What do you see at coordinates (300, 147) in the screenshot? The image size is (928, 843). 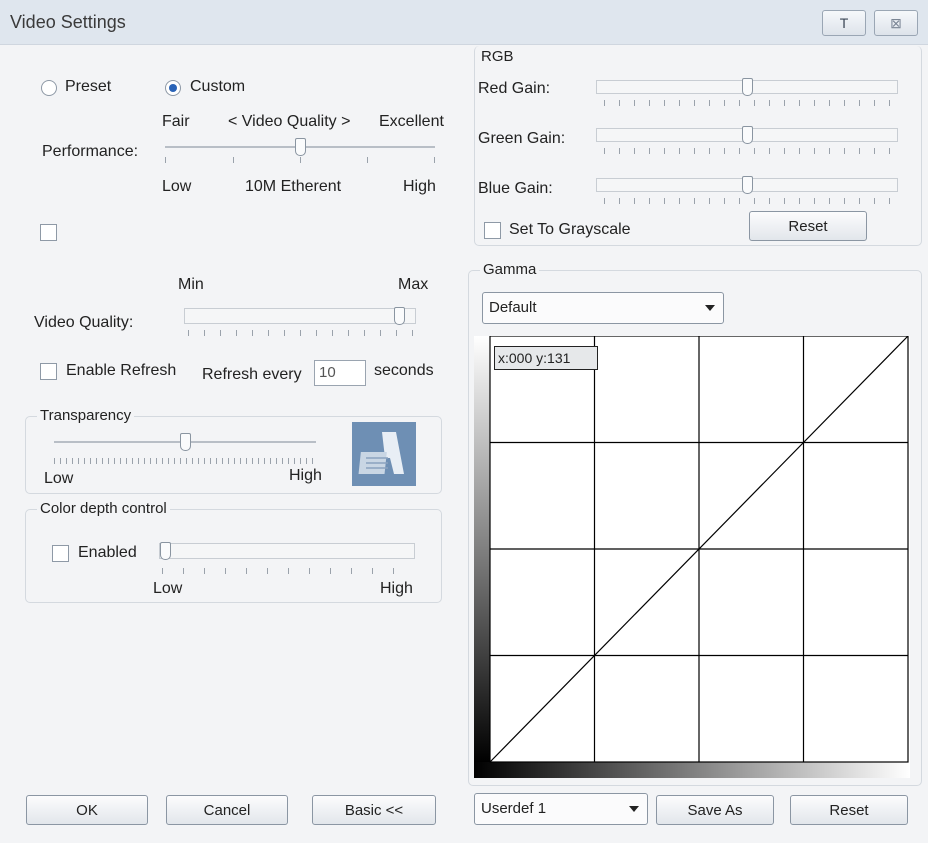 I see `performance-slider-thumb` at bounding box center [300, 147].